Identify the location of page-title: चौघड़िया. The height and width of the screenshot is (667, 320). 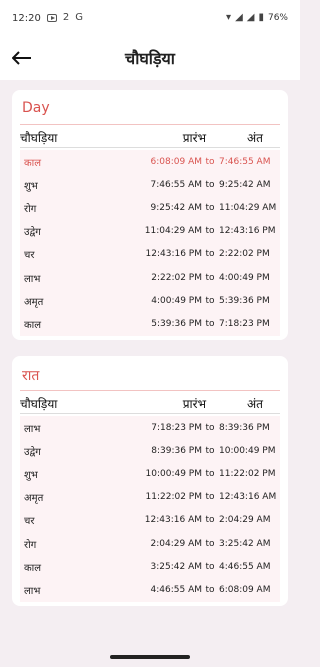
(150, 58).